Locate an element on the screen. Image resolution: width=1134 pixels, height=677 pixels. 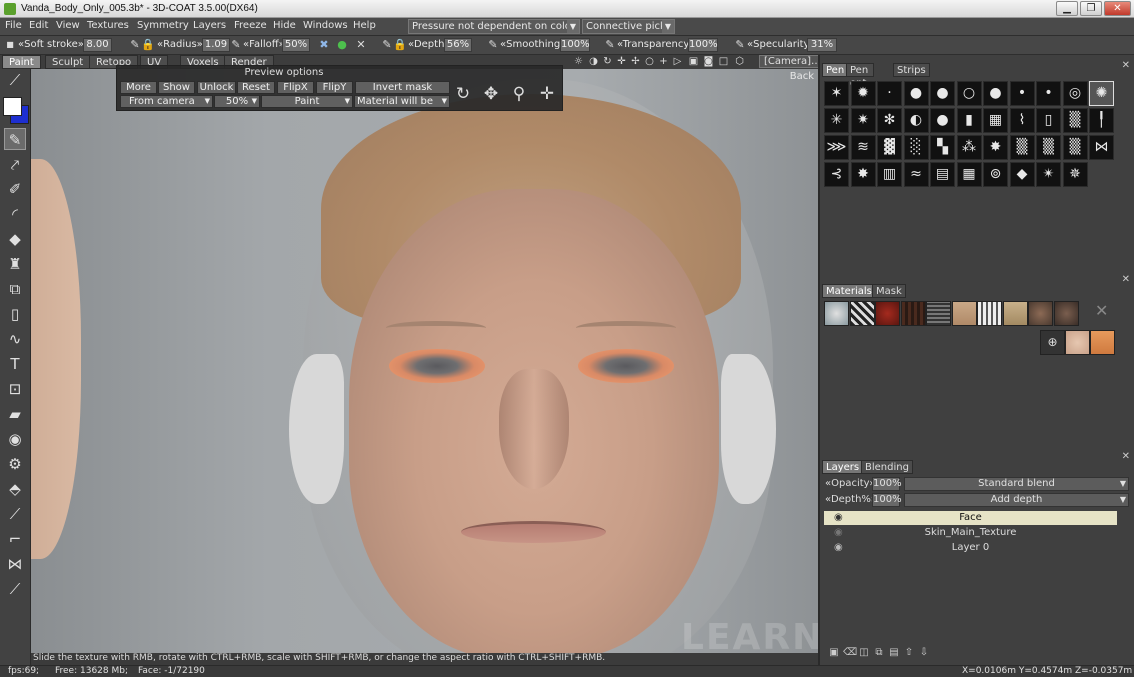
new-layer-icon: ▣ is located at coordinates (834, 653).